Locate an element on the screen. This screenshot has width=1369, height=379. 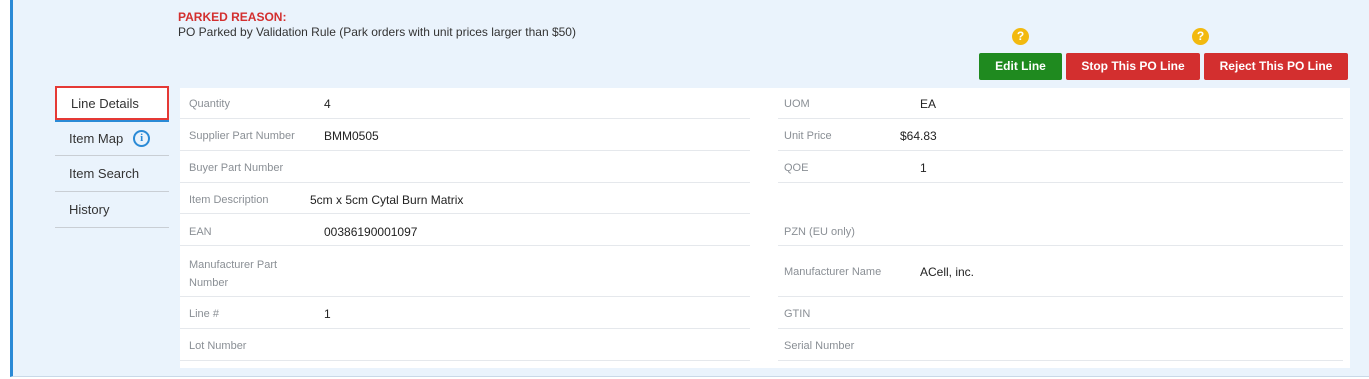
field-label: PZN (EU only) is located at coordinates (819, 232).